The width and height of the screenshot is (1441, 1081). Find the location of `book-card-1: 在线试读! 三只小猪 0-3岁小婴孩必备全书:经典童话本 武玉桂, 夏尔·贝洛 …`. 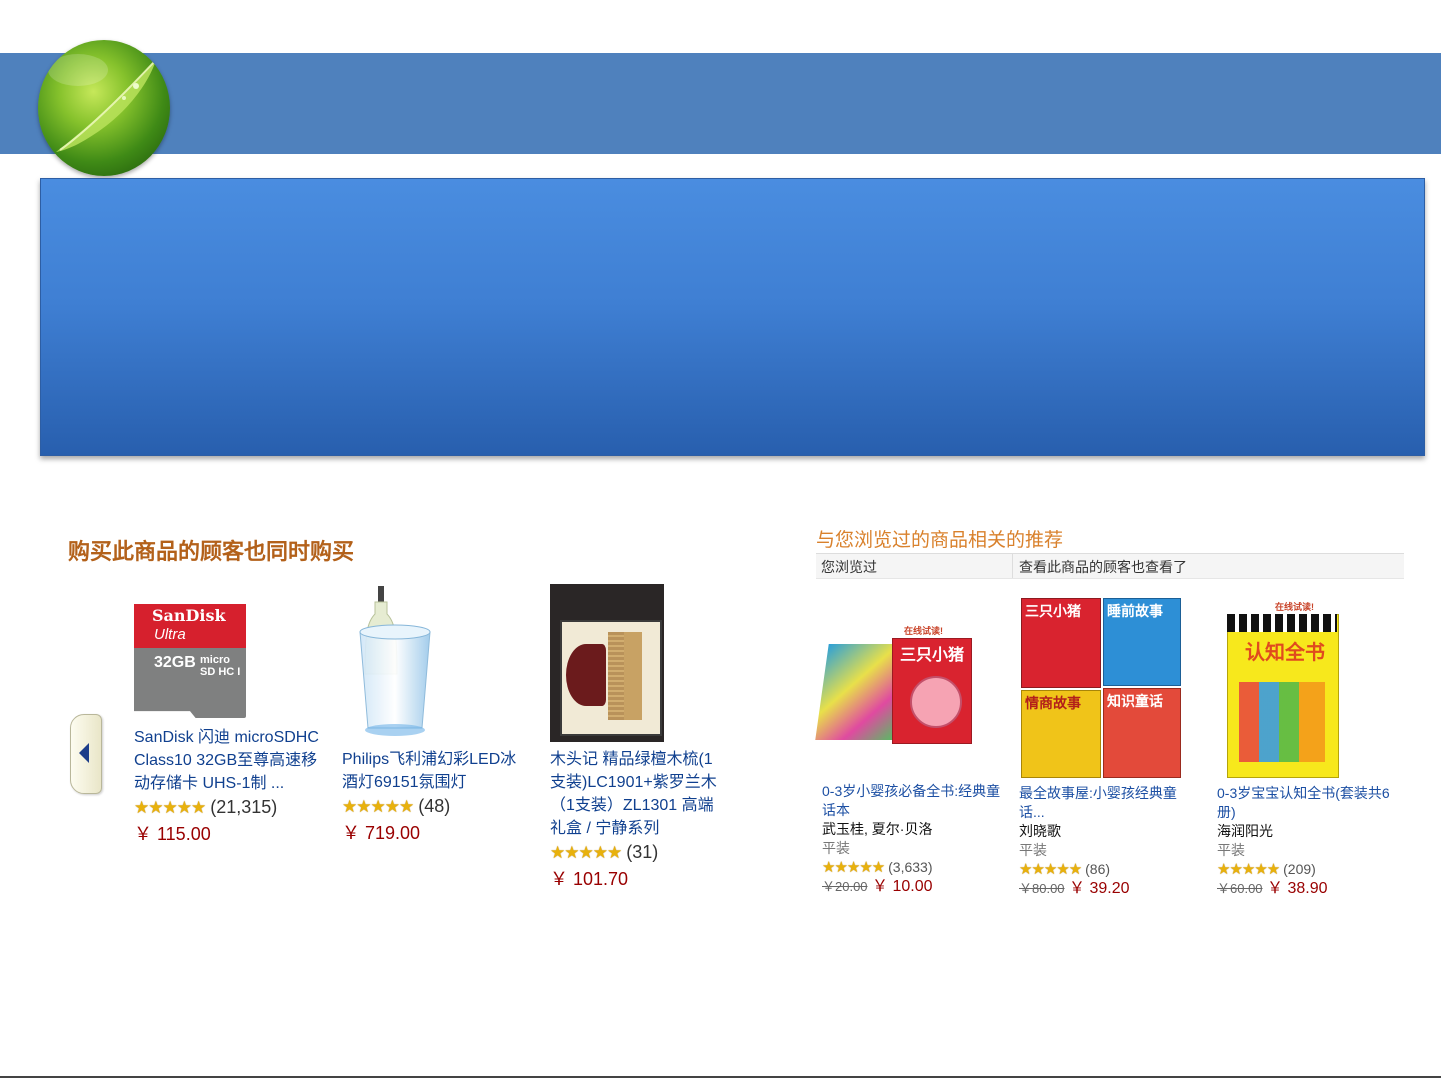

book-card-1: 在线试读! 三只小猪 0-3岁小婴孩必备全书:经典童话本 武玉桂, 夏尔·贝洛 … is located at coordinates (908, 758).